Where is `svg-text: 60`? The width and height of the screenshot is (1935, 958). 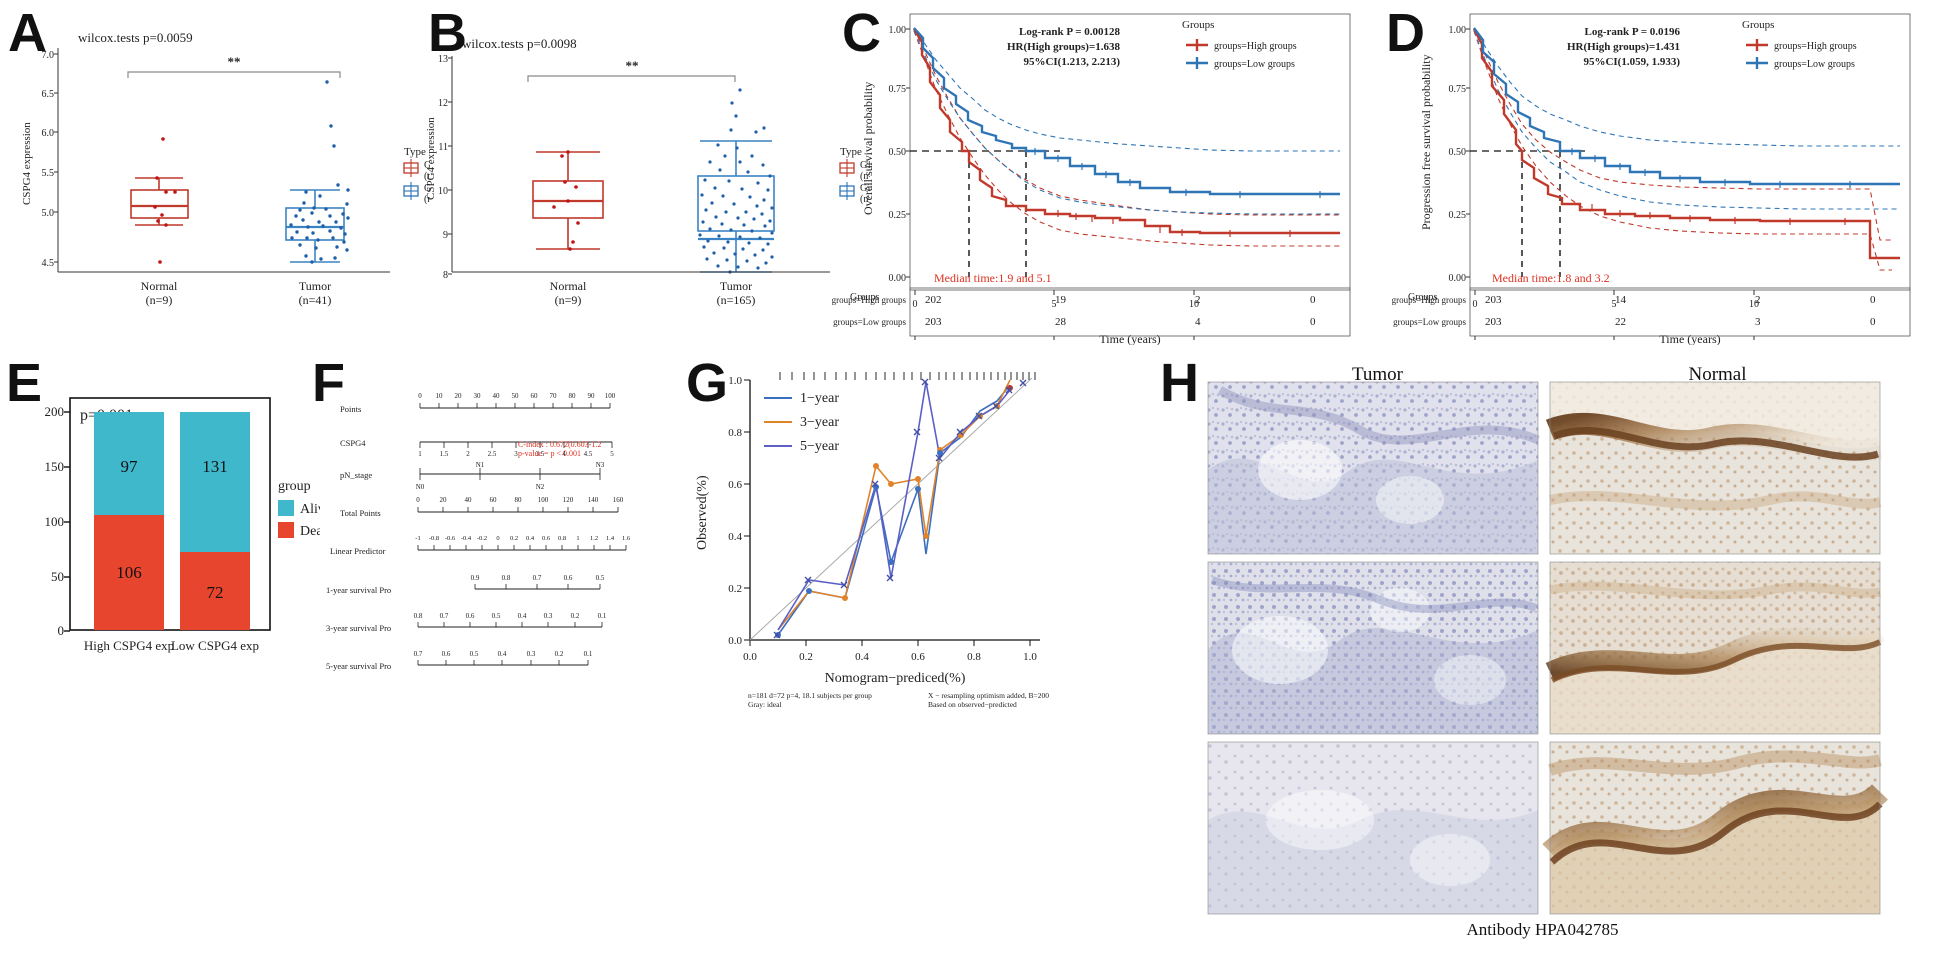 svg-text: 60 is located at coordinates (494, 500).